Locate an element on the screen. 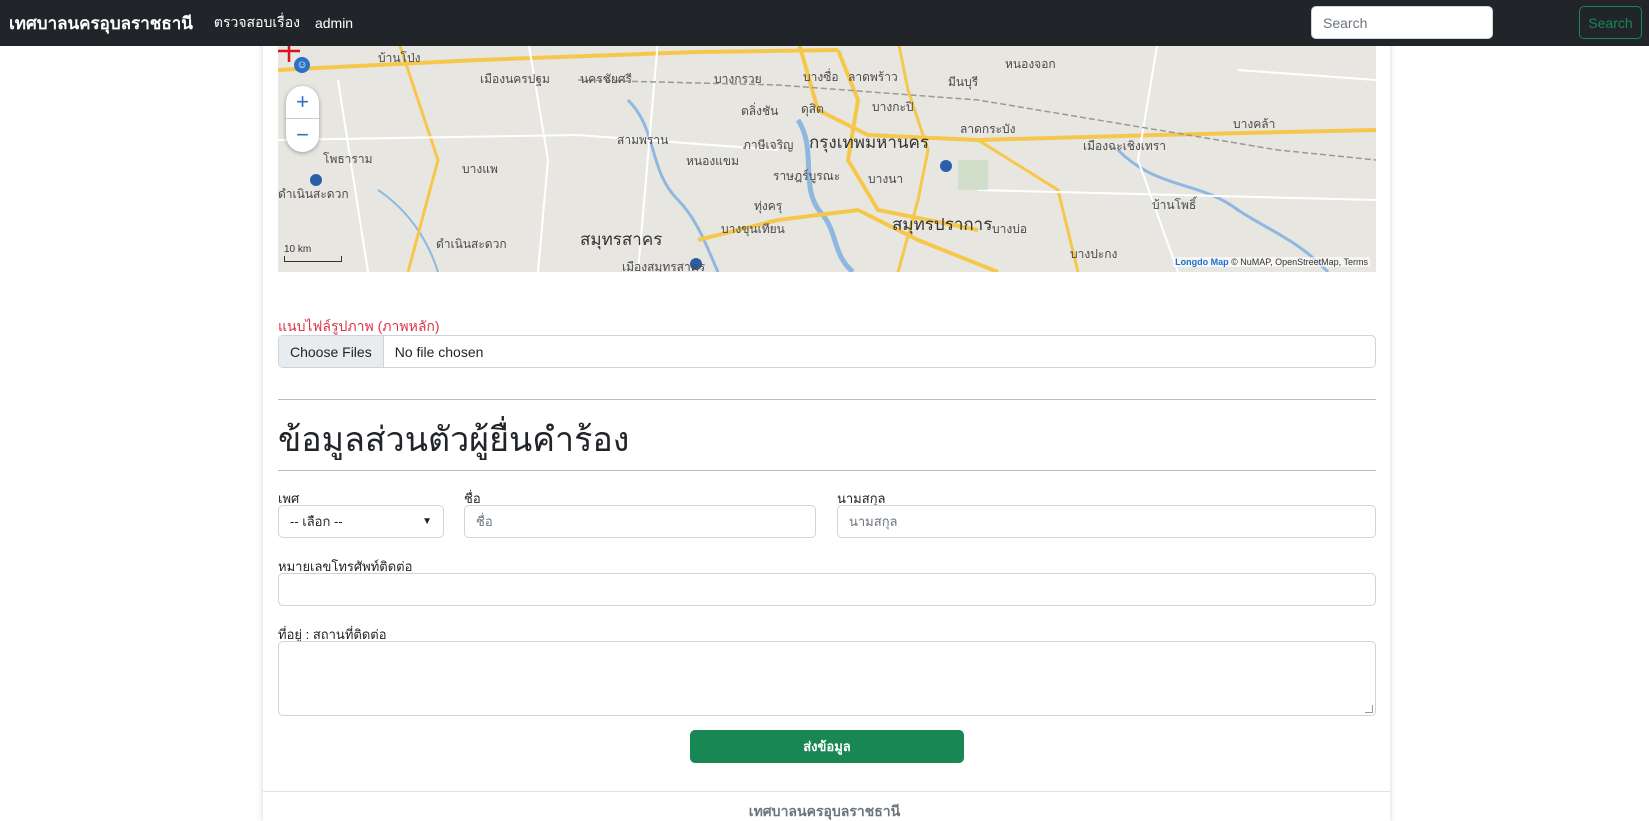  map-label: ราษฎร์บูรณะ is located at coordinates (807, 176).